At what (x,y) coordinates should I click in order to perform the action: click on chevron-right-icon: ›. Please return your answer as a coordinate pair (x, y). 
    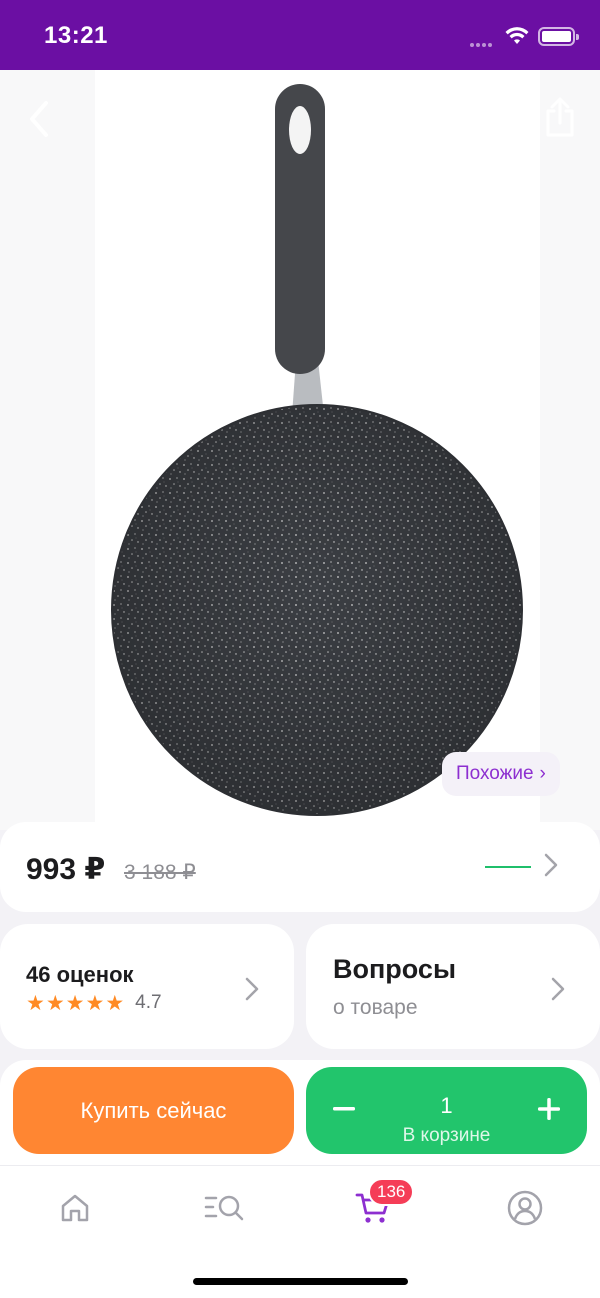
    Looking at the image, I should click on (542, 773).